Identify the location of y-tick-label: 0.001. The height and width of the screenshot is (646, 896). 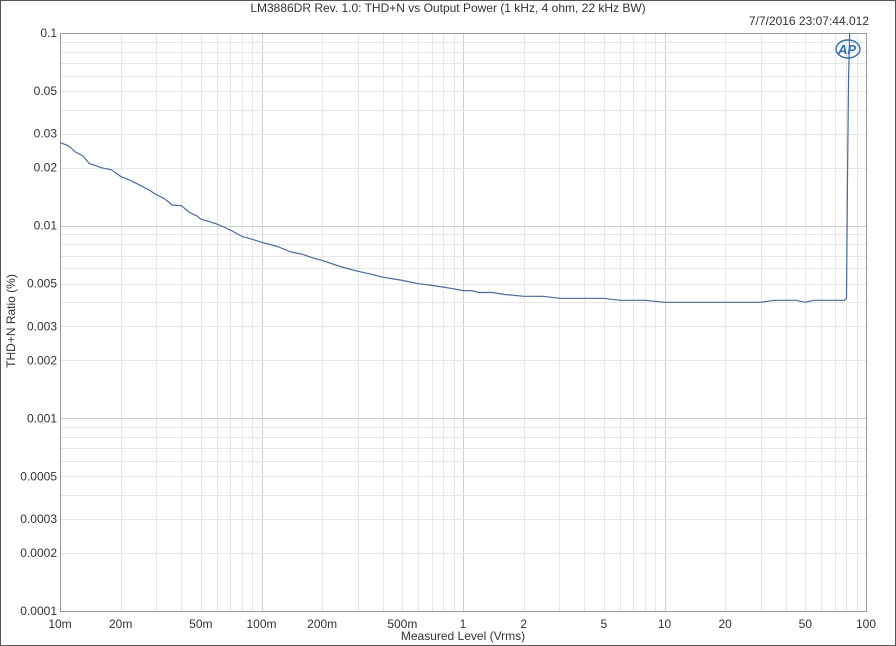
(42, 418).